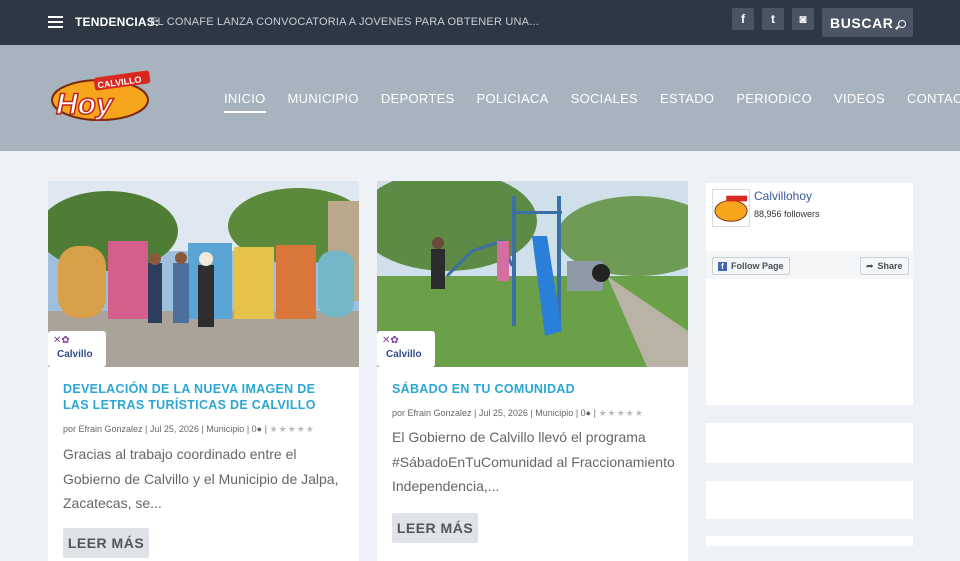 Image resolution: width=960 pixels, height=561 pixels. What do you see at coordinates (532, 389) in the screenshot?
I see `post-title: SÁBADO EN TU COMUNIDAD` at bounding box center [532, 389].